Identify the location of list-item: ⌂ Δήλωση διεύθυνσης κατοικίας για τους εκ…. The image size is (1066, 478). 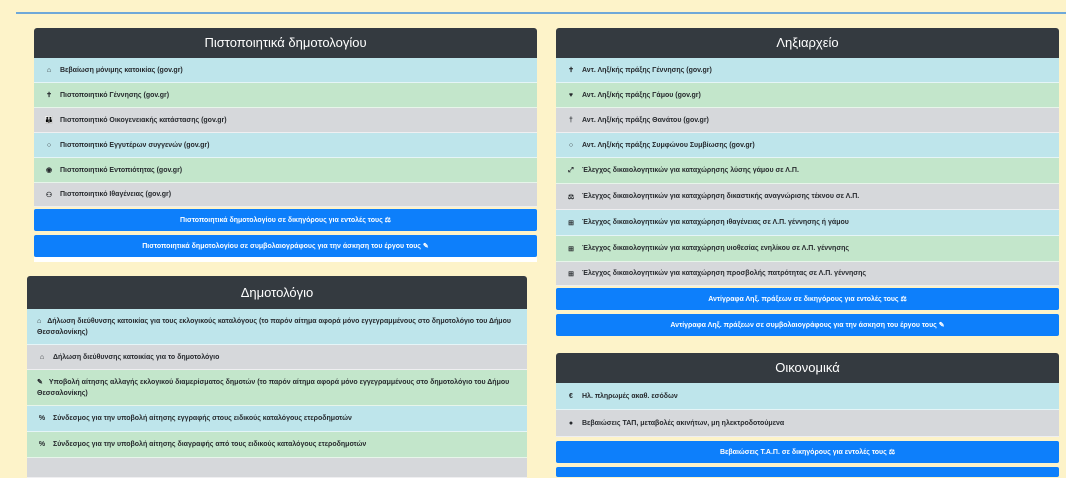
(277, 327).